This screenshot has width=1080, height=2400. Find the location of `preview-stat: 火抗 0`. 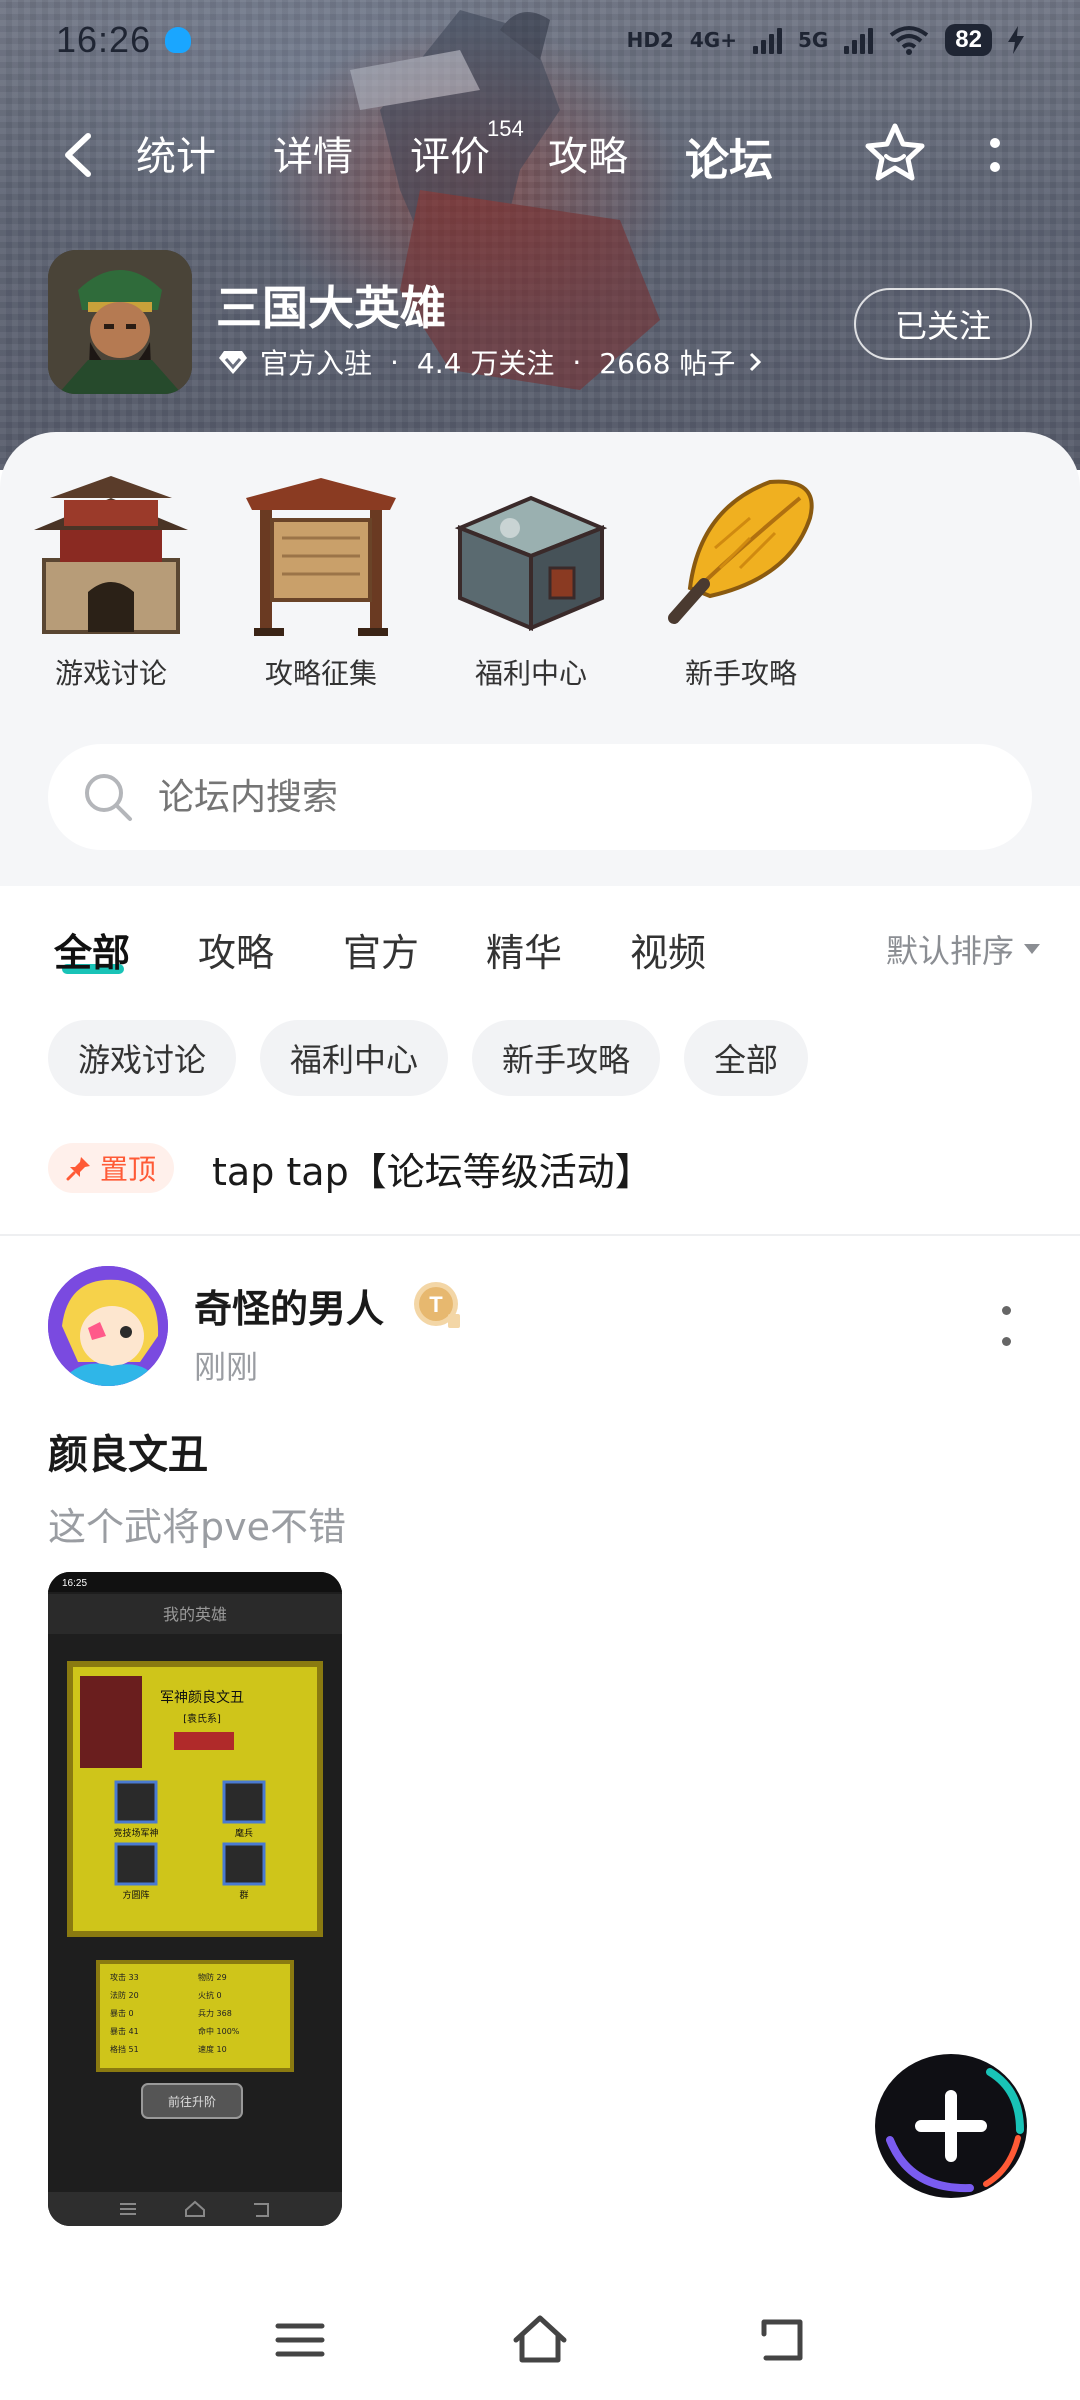

preview-stat: 火抗 0 is located at coordinates (210, 1995).